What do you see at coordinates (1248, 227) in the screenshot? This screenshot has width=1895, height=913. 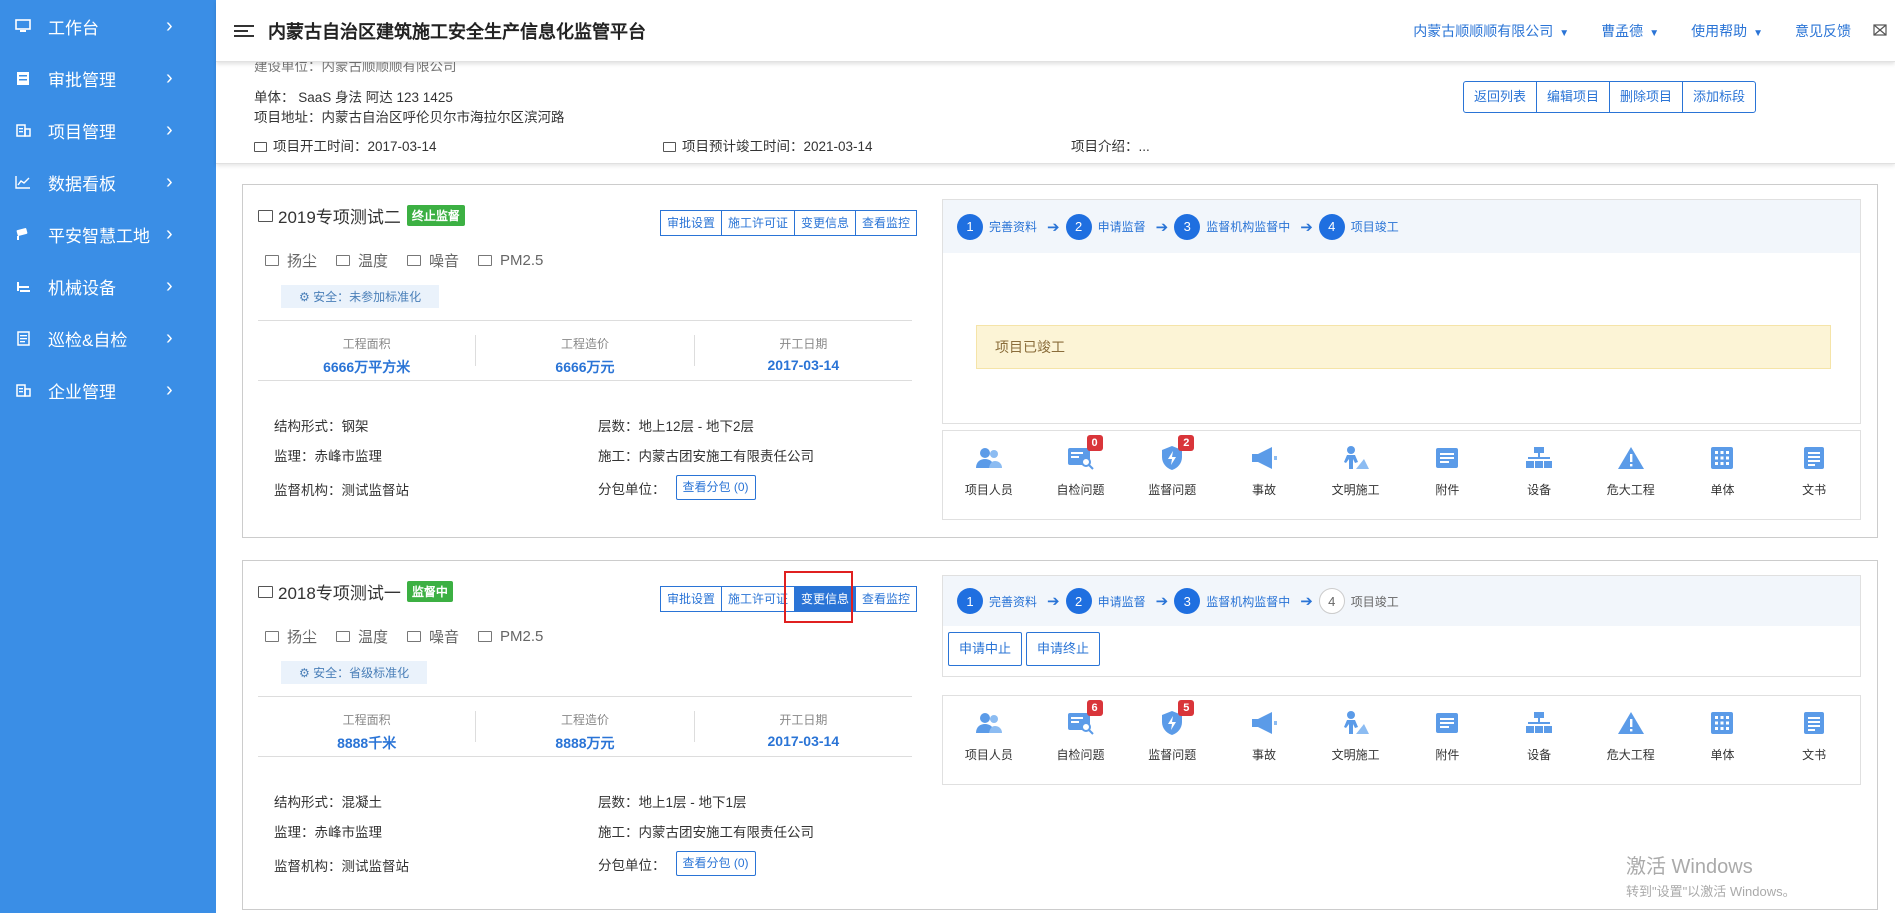 I see `step-label: 监督机构监督中` at bounding box center [1248, 227].